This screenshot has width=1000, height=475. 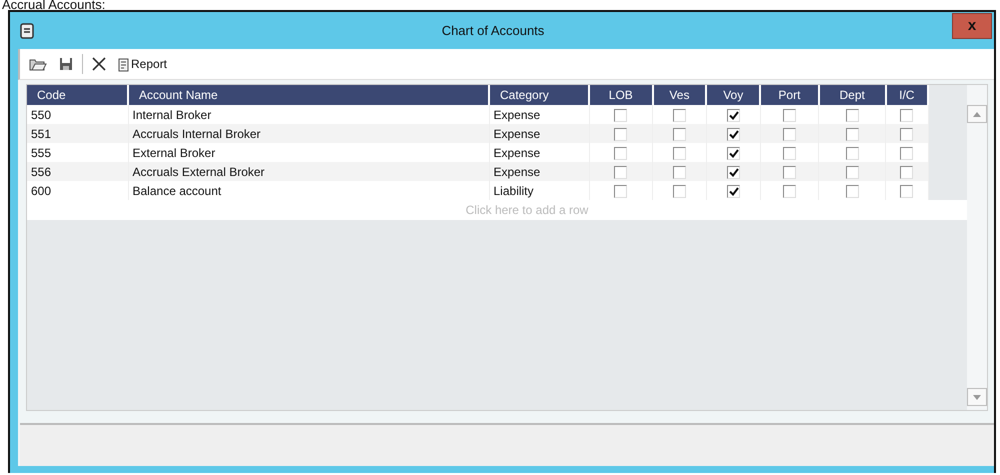 I want to click on column-header: Port, so click(x=789, y=95).